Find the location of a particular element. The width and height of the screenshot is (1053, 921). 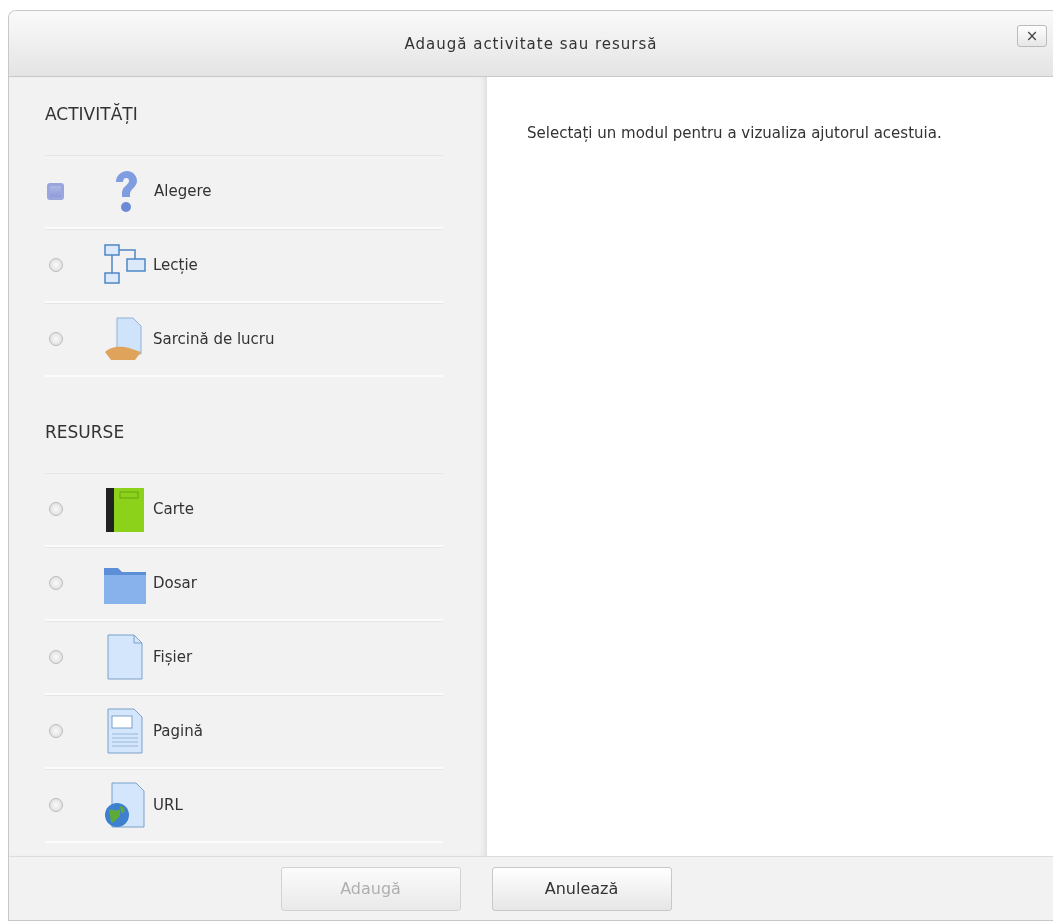

section-heading: ACTIVITĂȚI is located at coordinates (92, 114).